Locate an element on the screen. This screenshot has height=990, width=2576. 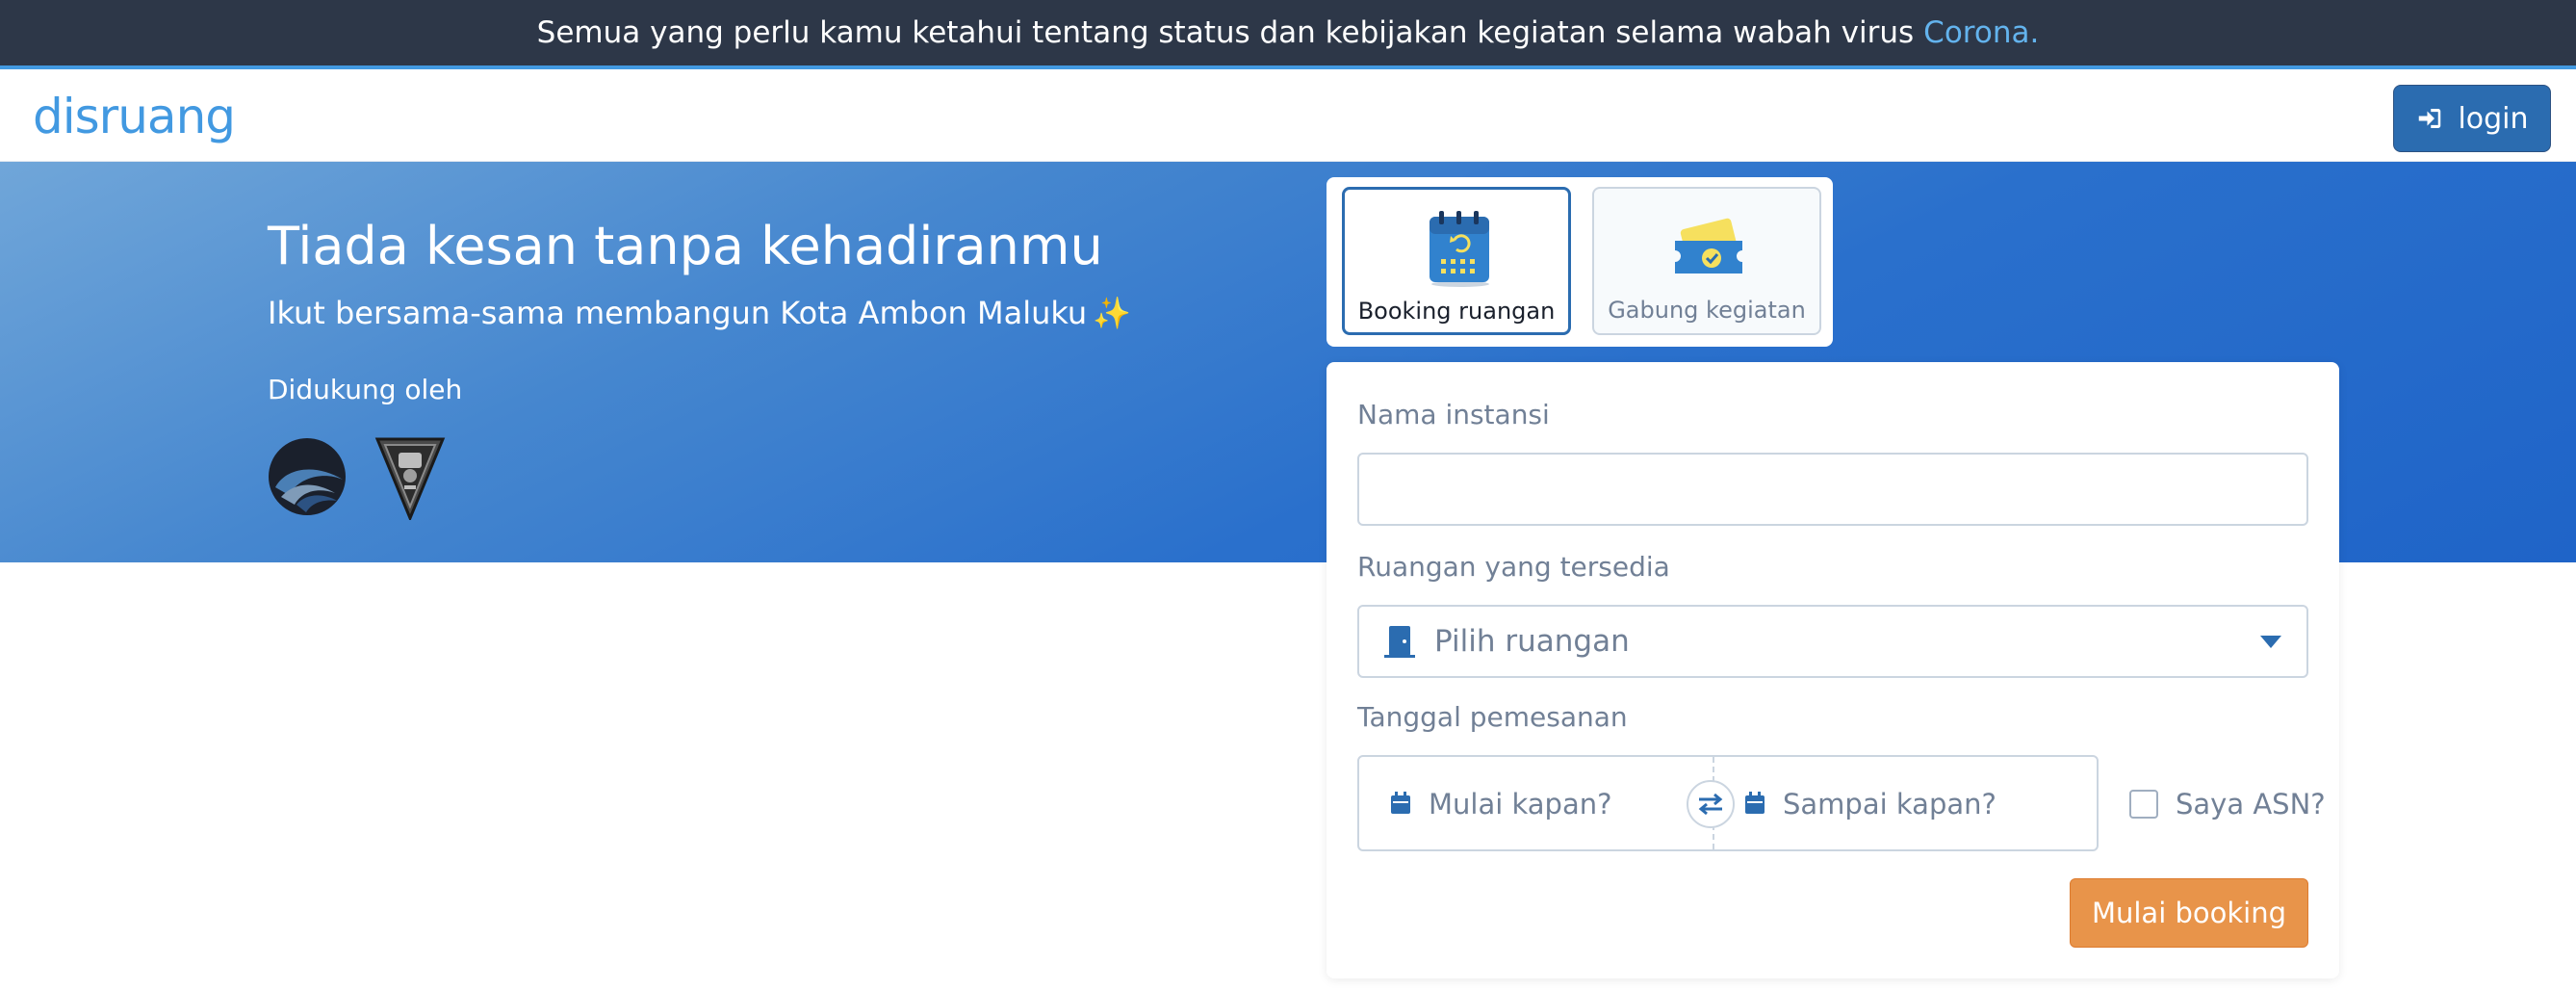
end-date-placeholder: Sampai kapan? is located at coordinates (1890, 804).